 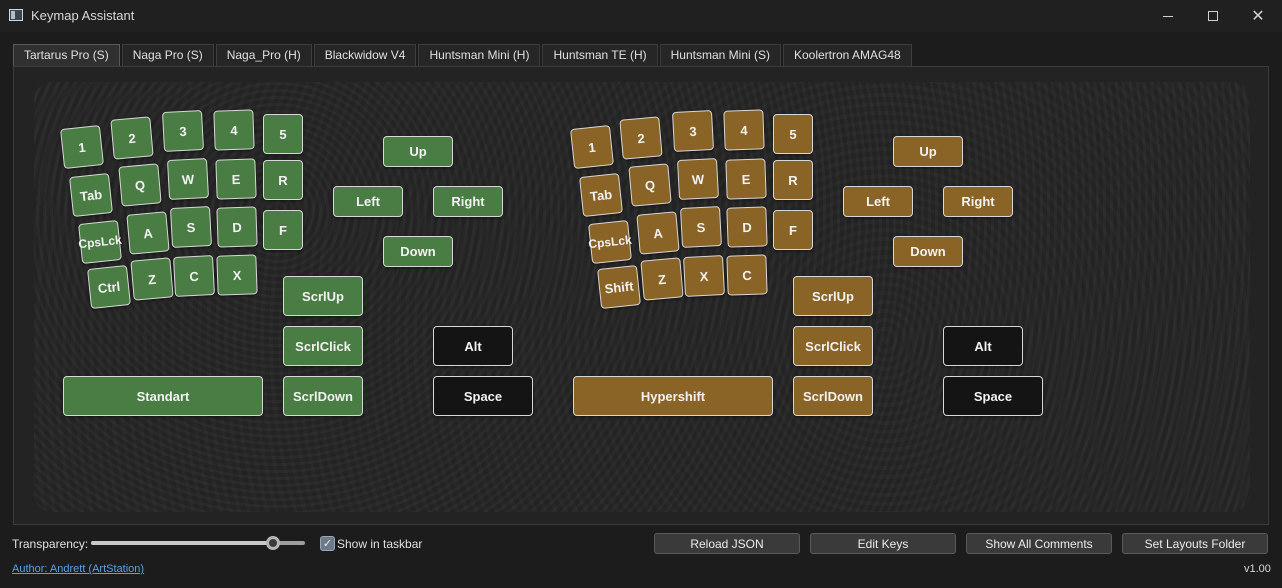 What do you see at coordinates (793, 230) in the screenshot?
I see `key-right-f: F` at bounding box center [793, 230].